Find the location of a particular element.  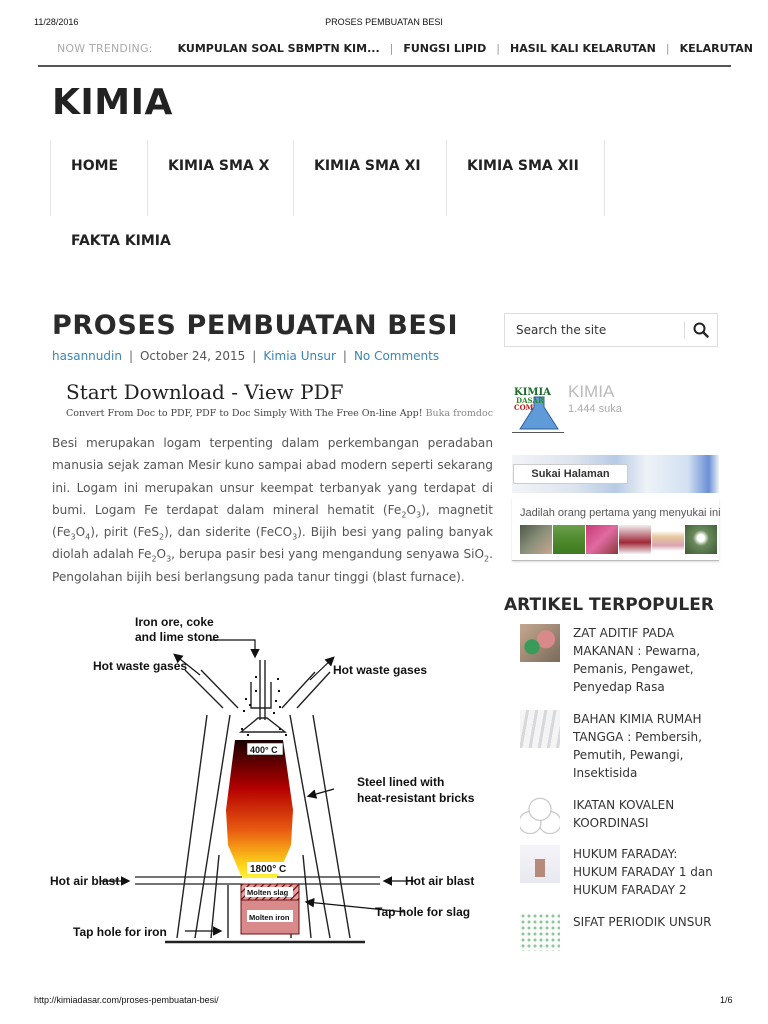

print-title: PROSES PEMBUATAN BESI is located at coordinates (384, 22).